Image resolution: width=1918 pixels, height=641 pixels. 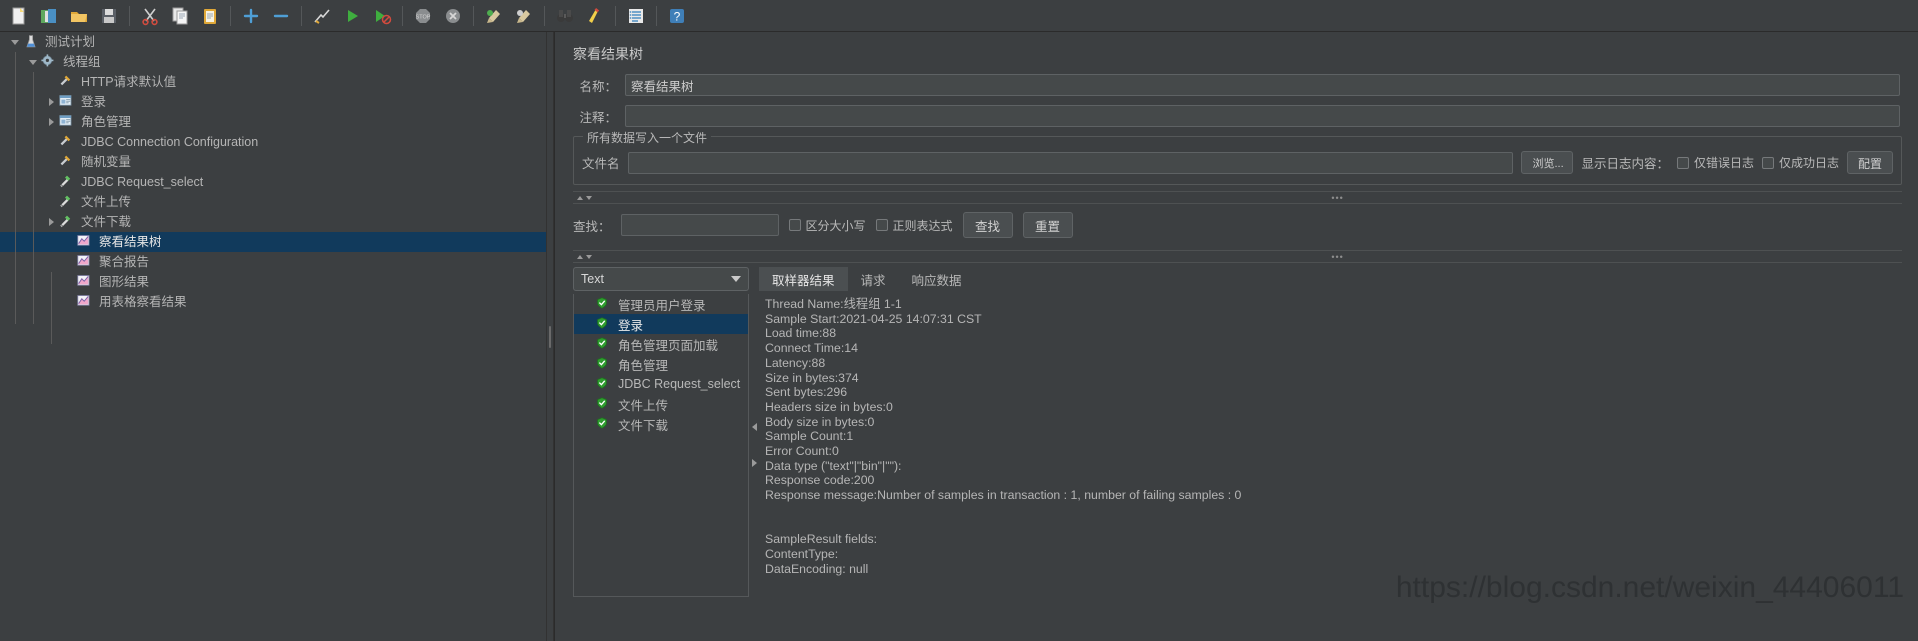 I want to click on divider-right-arrow-icon, so click(x=754, y=463).